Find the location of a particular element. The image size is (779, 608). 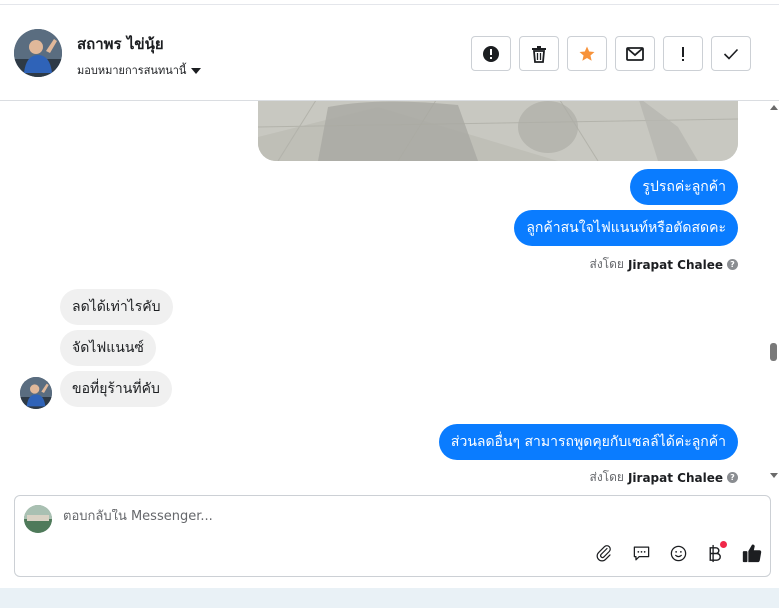

reply-input is located at coordinates (363, 516).